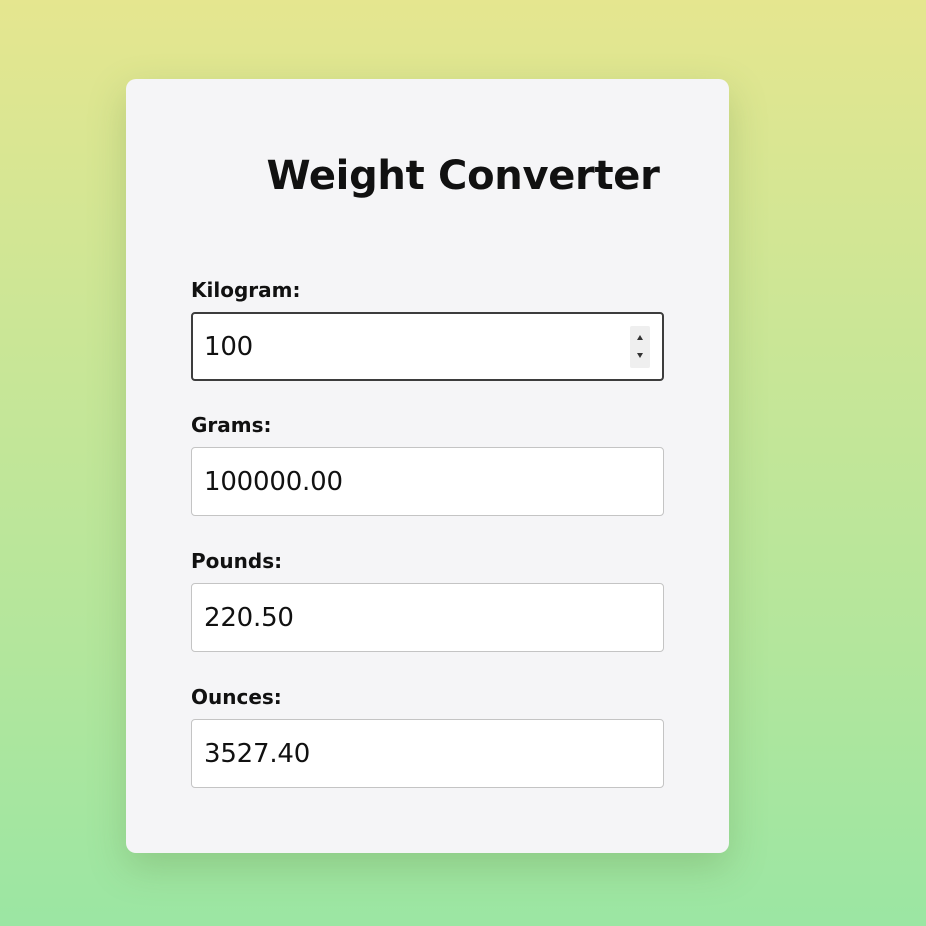  What do you see at coordinates (231, 425) in the screenshot?
I see `grams-label: Grams:` at bounding box center [231, 425].